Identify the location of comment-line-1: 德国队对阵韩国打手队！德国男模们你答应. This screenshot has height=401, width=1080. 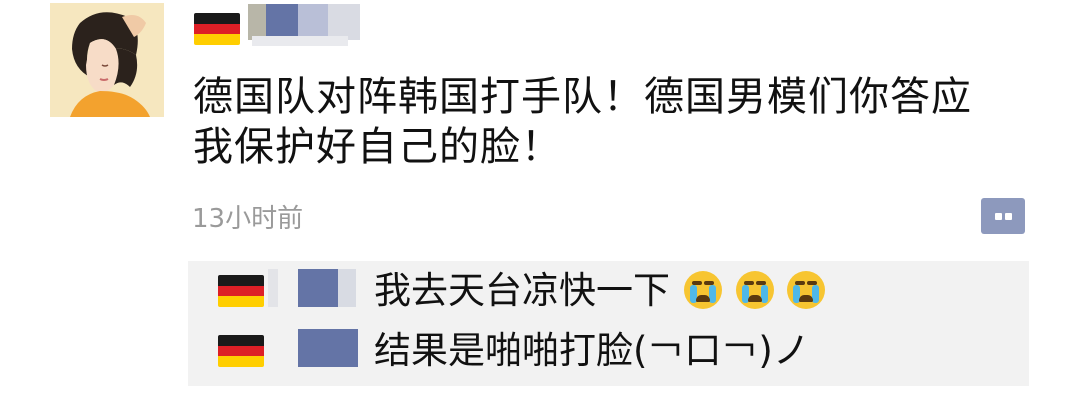
(582, 97).